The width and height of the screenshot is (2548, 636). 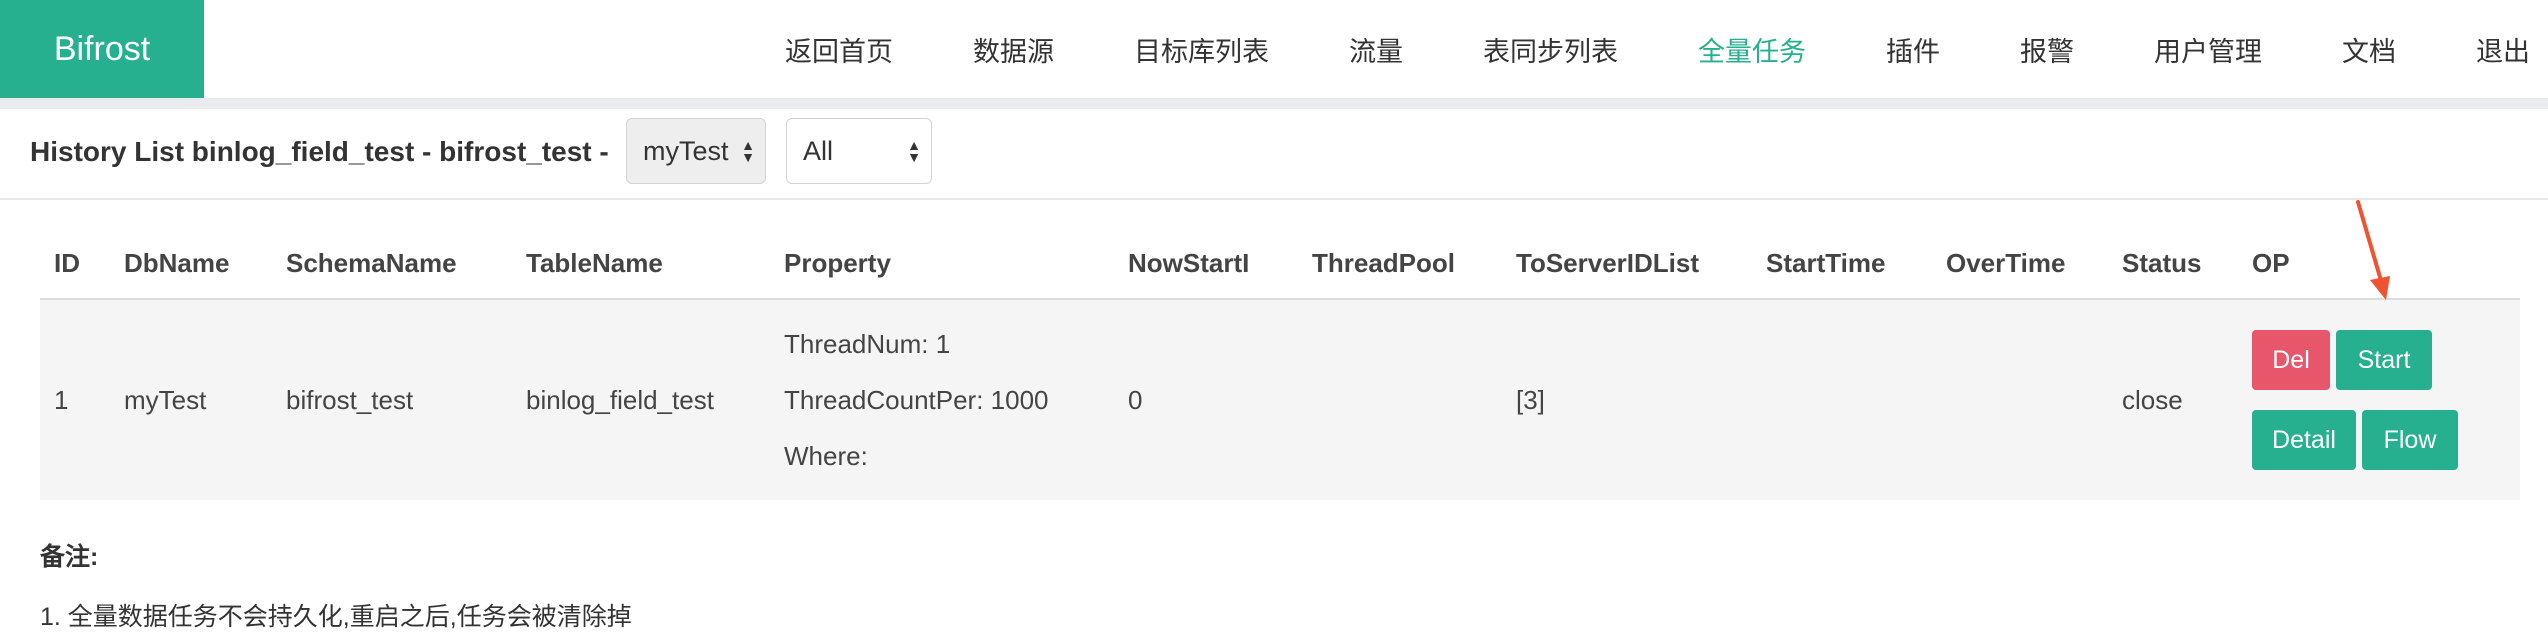 What do you see at coordinates (1274, 103) in the screenshot?
I see `header-divider` at bounding box center [1274, 103].